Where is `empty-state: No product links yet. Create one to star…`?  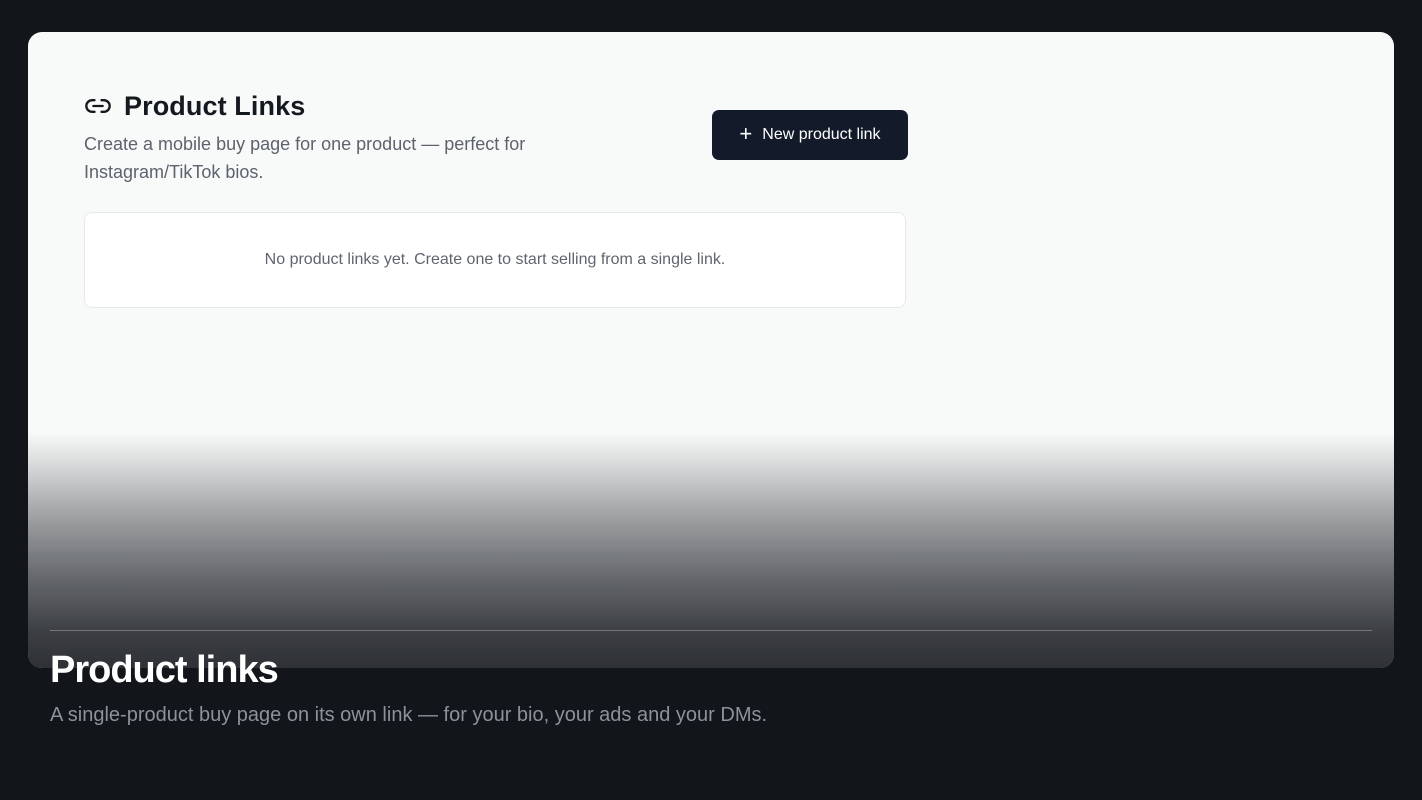 empty-state: No product links yet. Create one to star… is located at coordinates (495, 260).